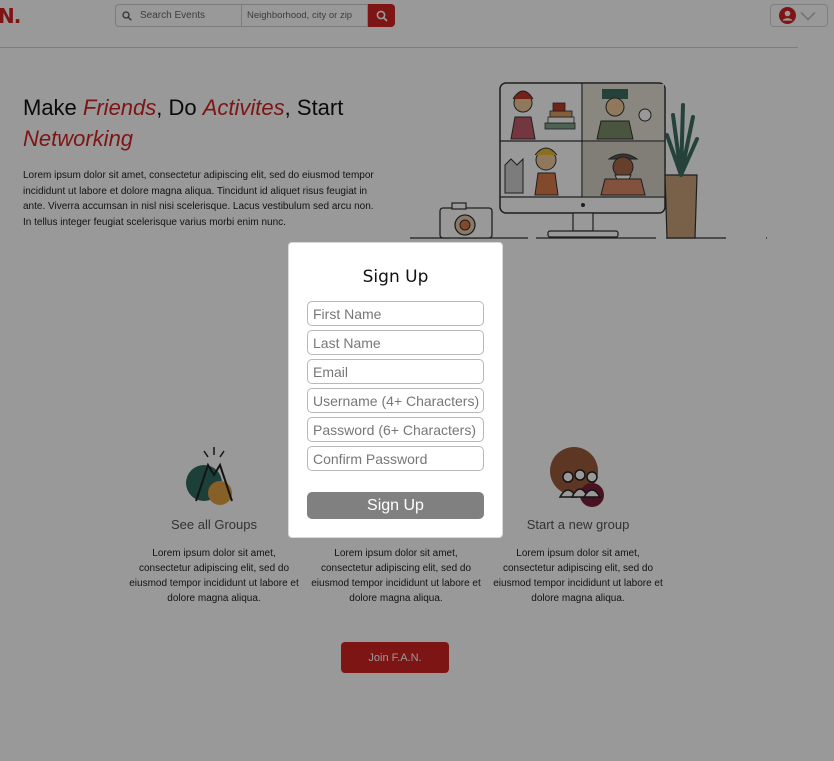 The width and height of the screenshot is (834, 761). What do you see at coordinates (395, 400) in the screenshot?
I see `username-field` at bounding box center [395, 400].